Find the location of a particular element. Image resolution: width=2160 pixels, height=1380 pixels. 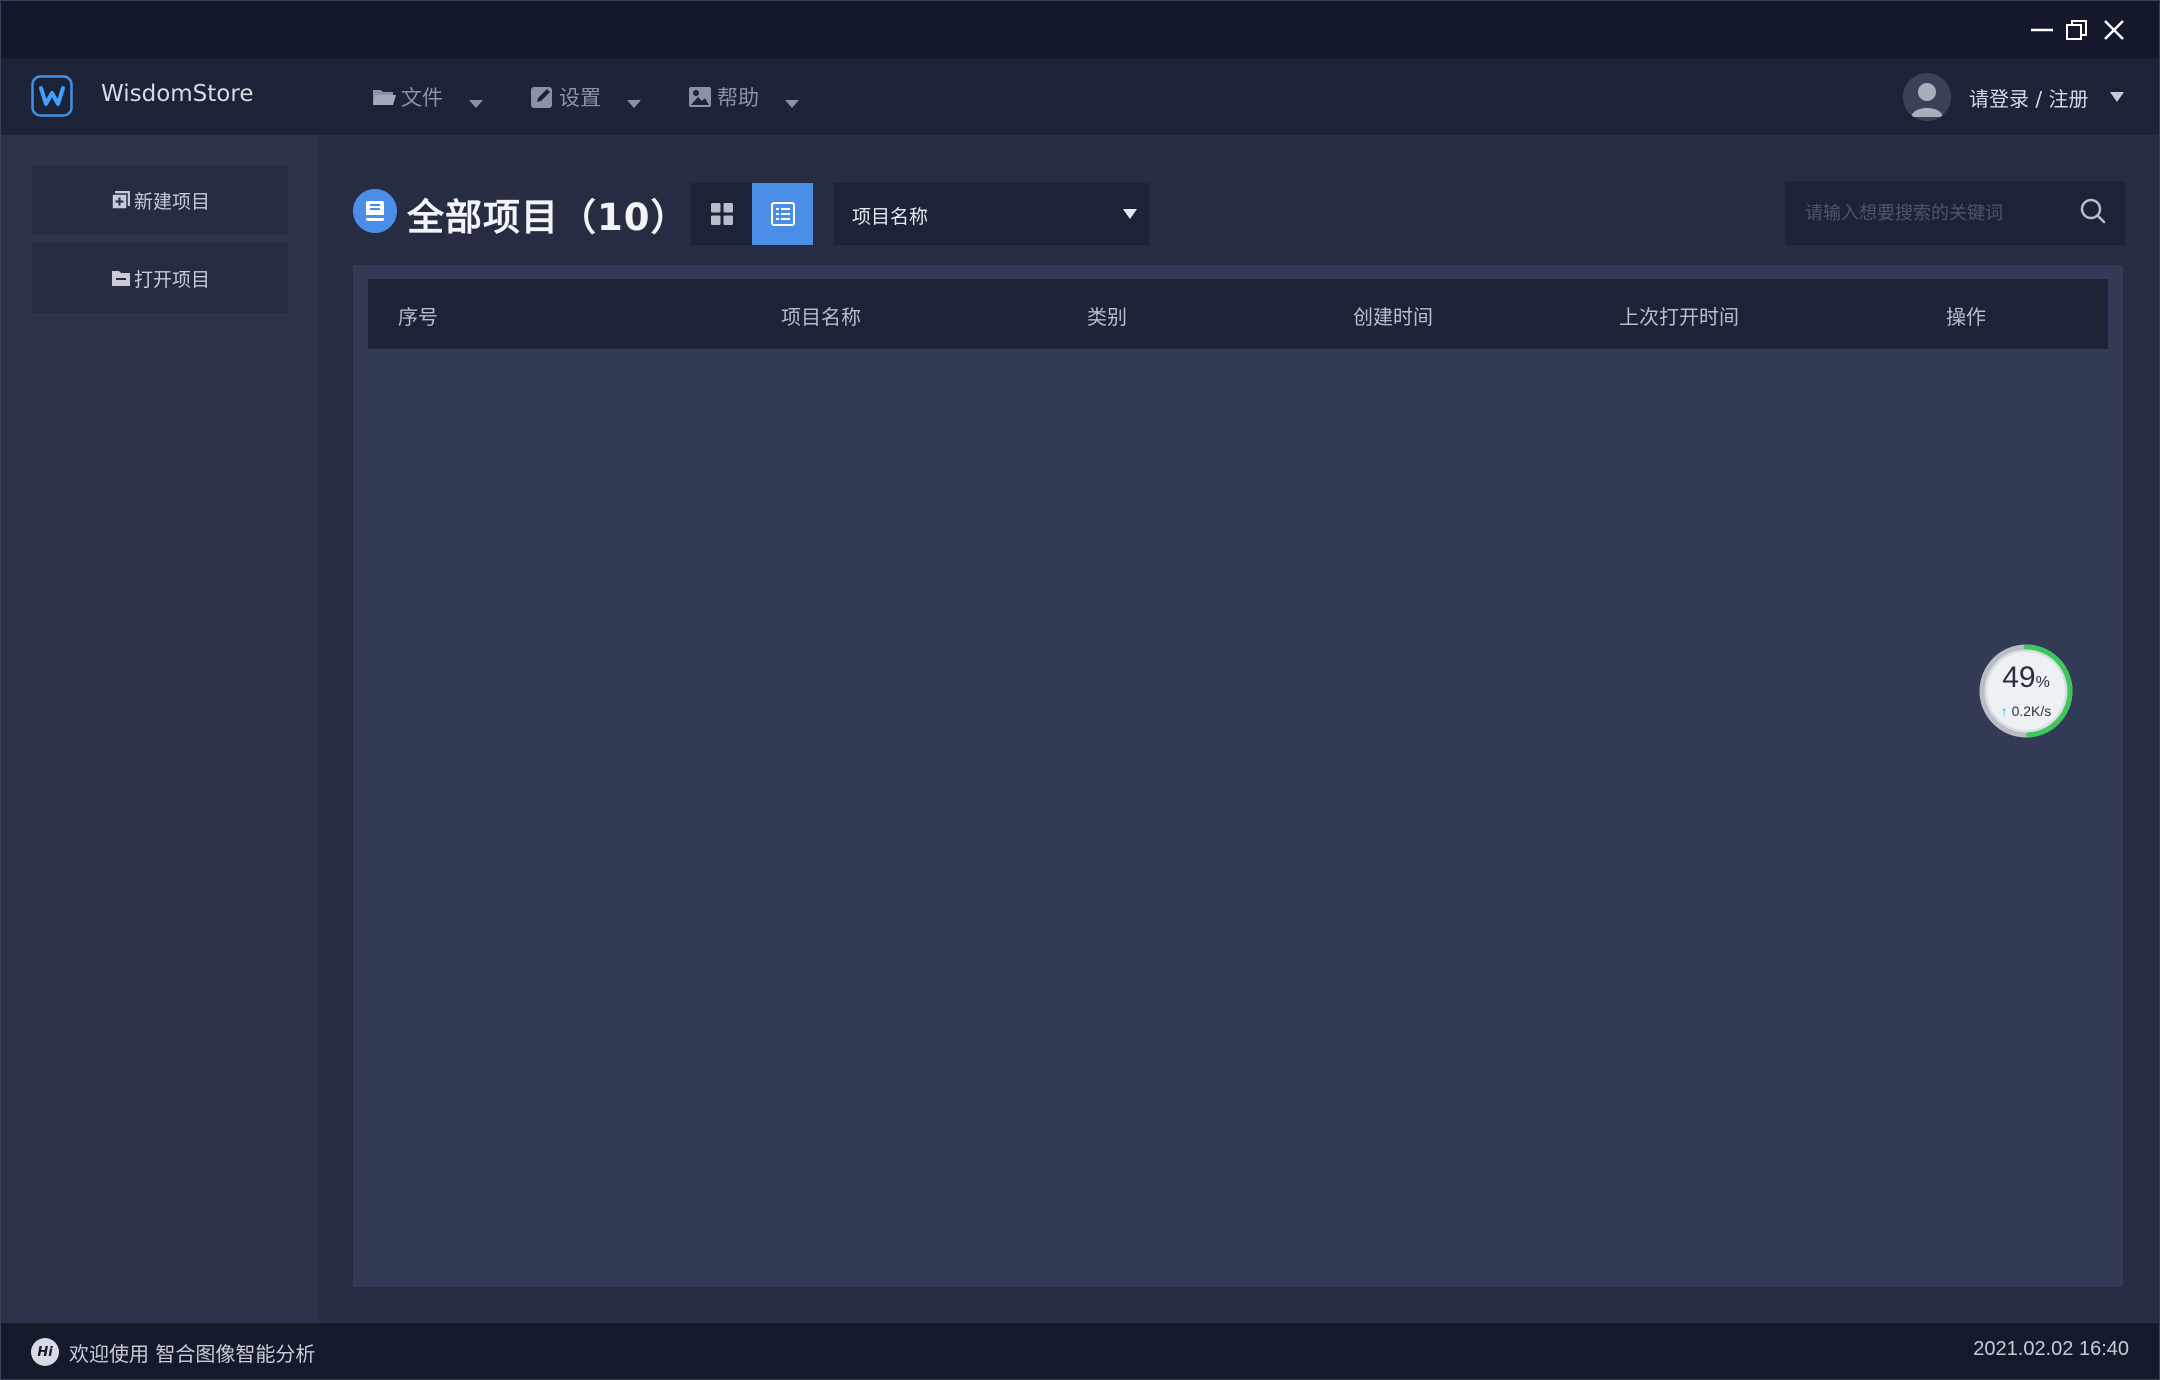

usage-percent-unit: % is located at coordinates (2042, 682).